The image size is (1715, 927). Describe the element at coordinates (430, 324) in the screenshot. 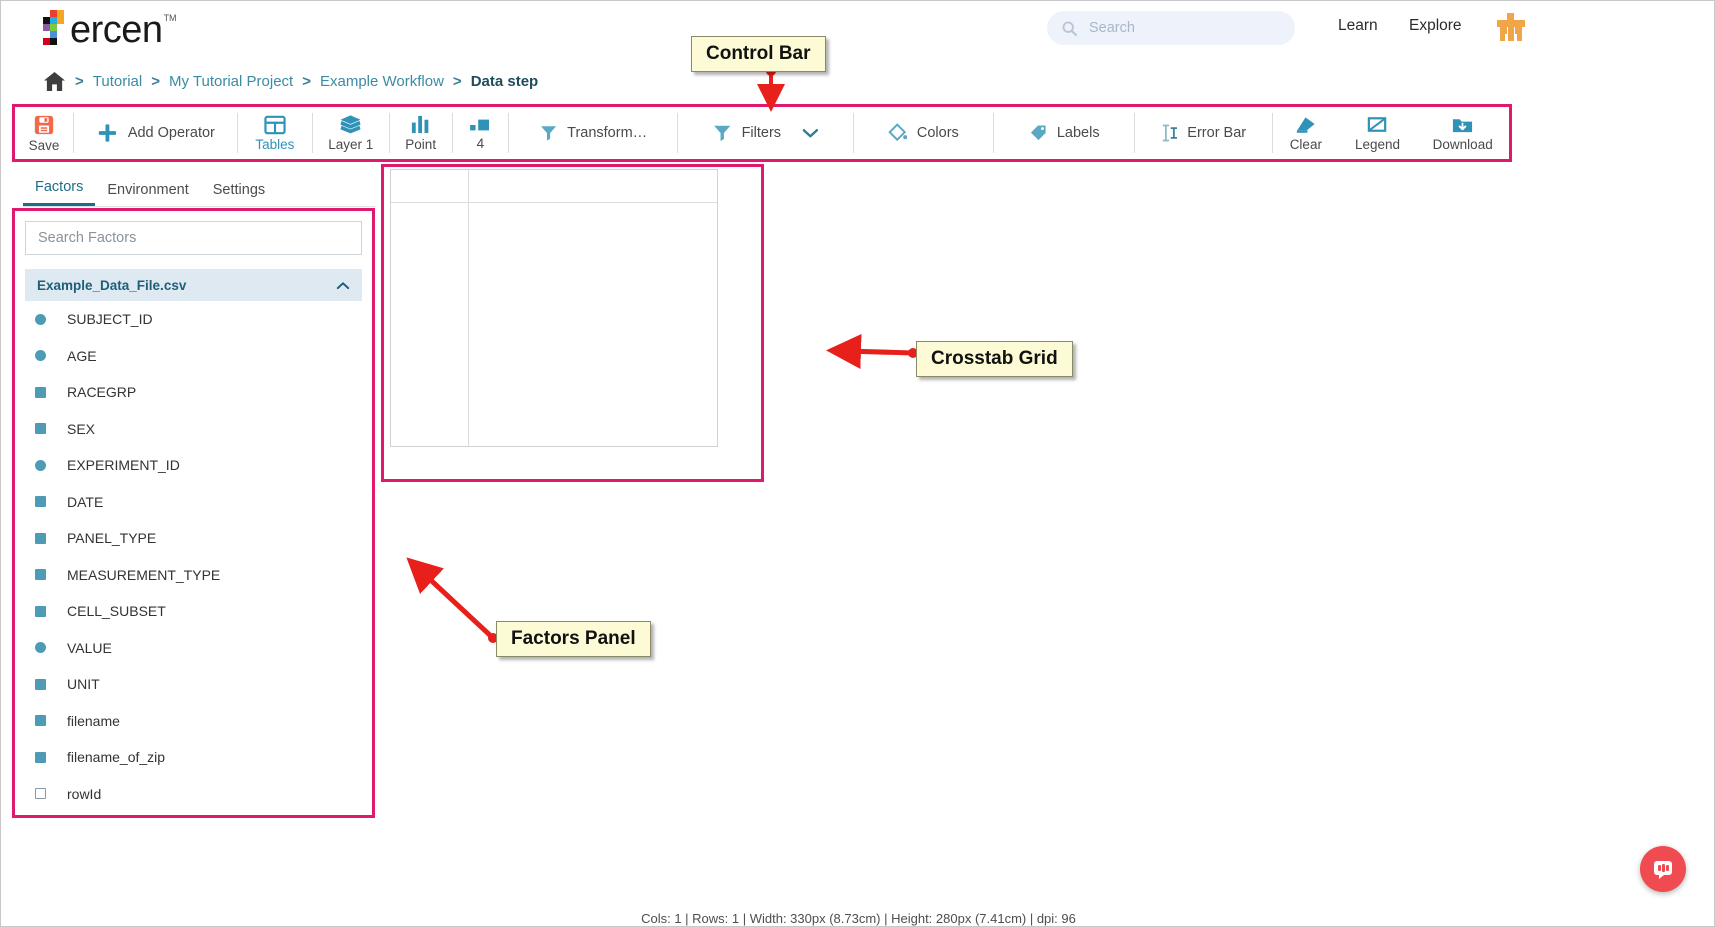

I see `crosstab-row-header-cell` at that location.